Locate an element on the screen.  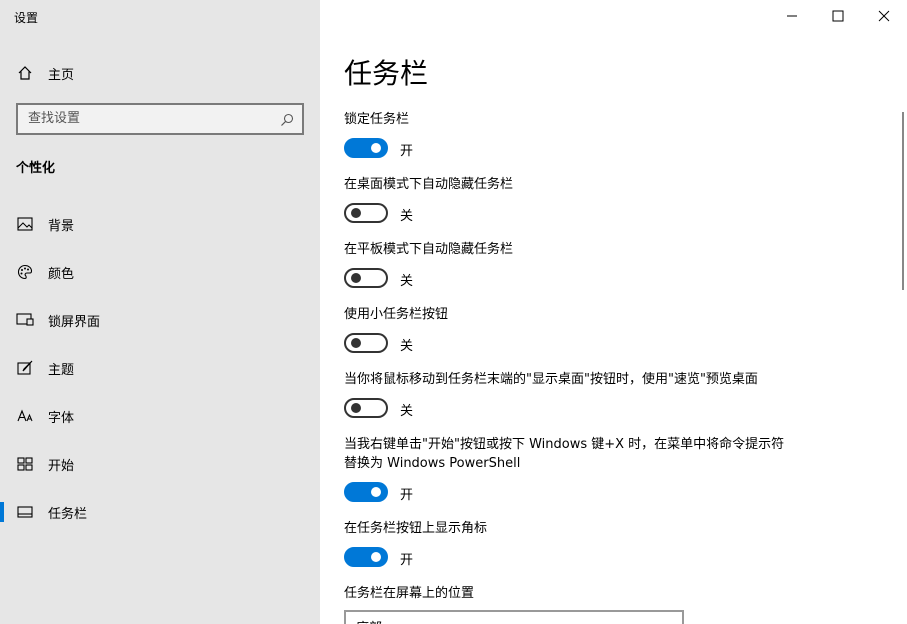
sidebar-item-label: 颜色 is located at coordinates (61, 274).